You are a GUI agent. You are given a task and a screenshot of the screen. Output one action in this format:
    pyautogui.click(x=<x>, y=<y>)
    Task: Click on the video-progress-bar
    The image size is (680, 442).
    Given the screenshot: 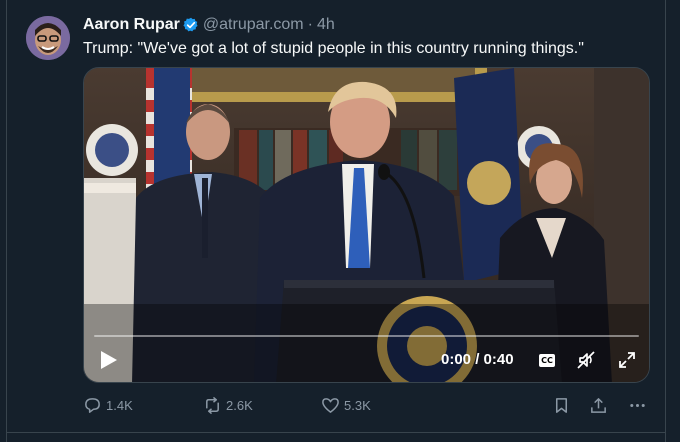 What is the action you would take?
    pyautogui.click(x=366, y=336)
    